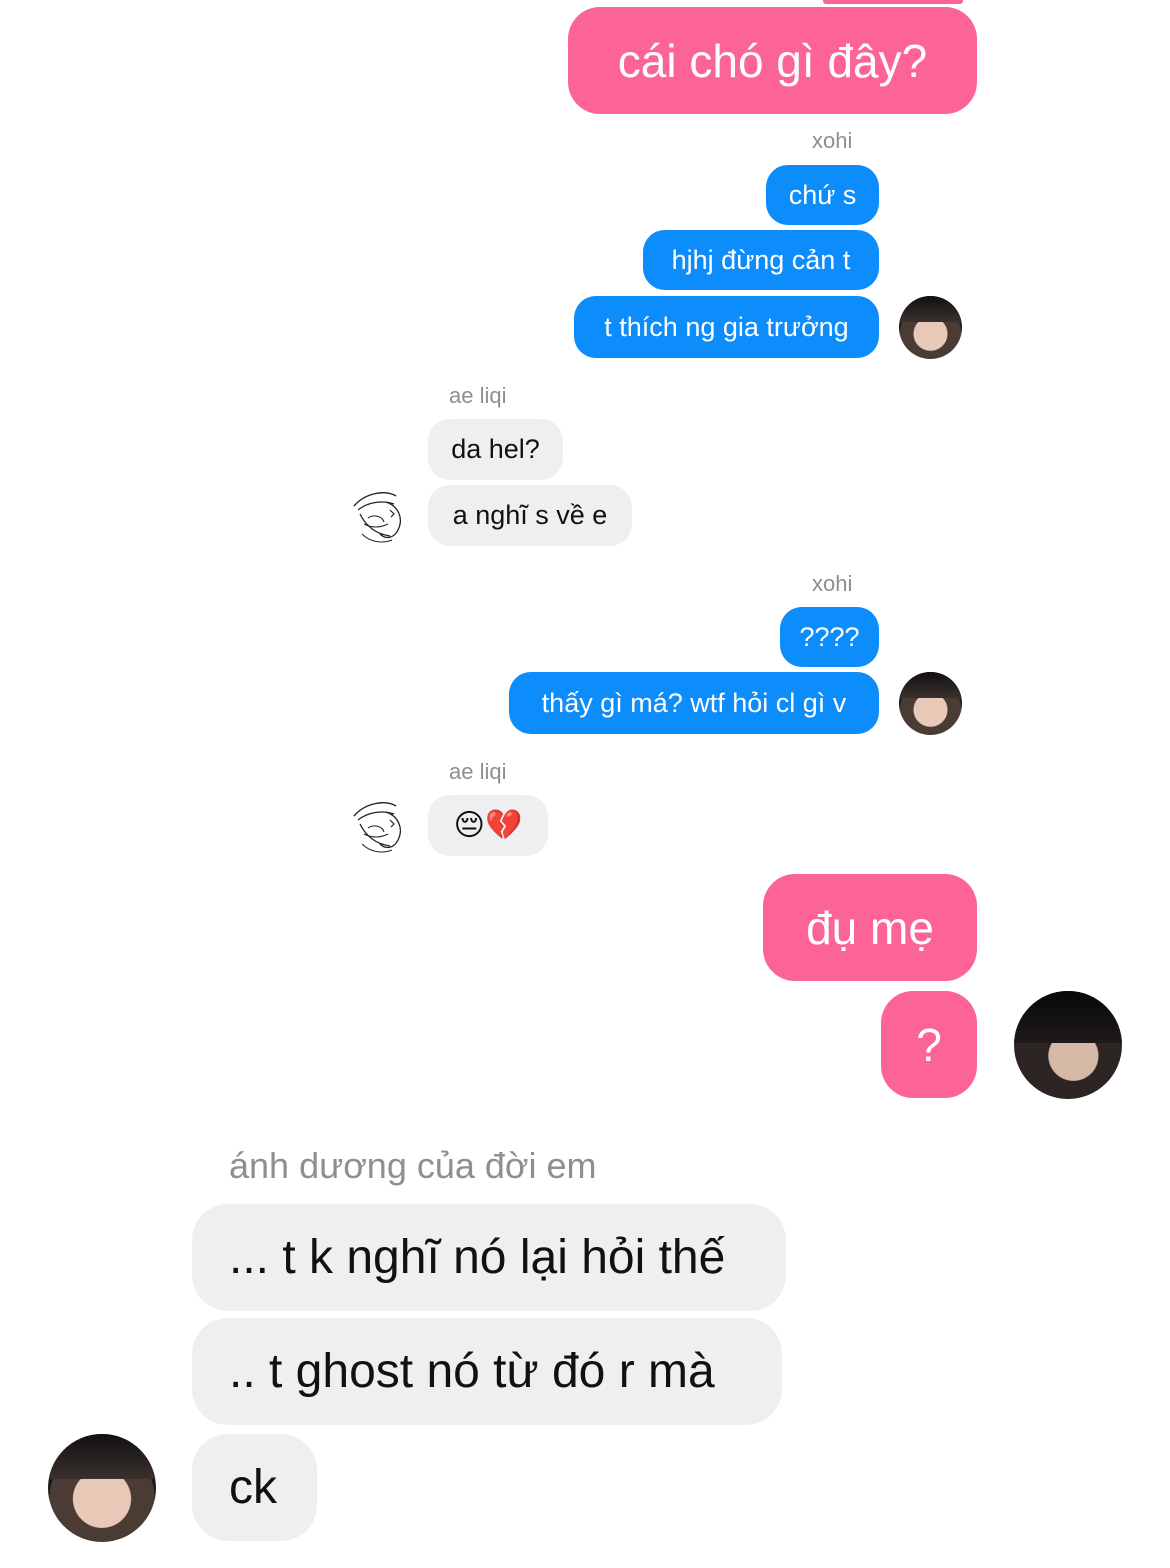 The height and width of the screenshot is (1568, 1170). I want to click on message-bubble-sent: ?, so click(929, 1044).